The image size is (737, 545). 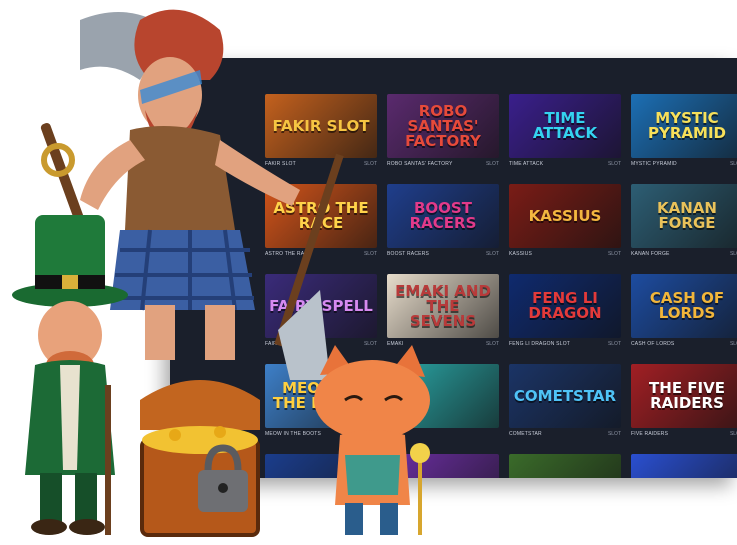 What do you see at coordinates (687, 125) in the screenshot?
I see `game-logo-text: MYSTIC PYRAMID` at bounding box center [687, 125].